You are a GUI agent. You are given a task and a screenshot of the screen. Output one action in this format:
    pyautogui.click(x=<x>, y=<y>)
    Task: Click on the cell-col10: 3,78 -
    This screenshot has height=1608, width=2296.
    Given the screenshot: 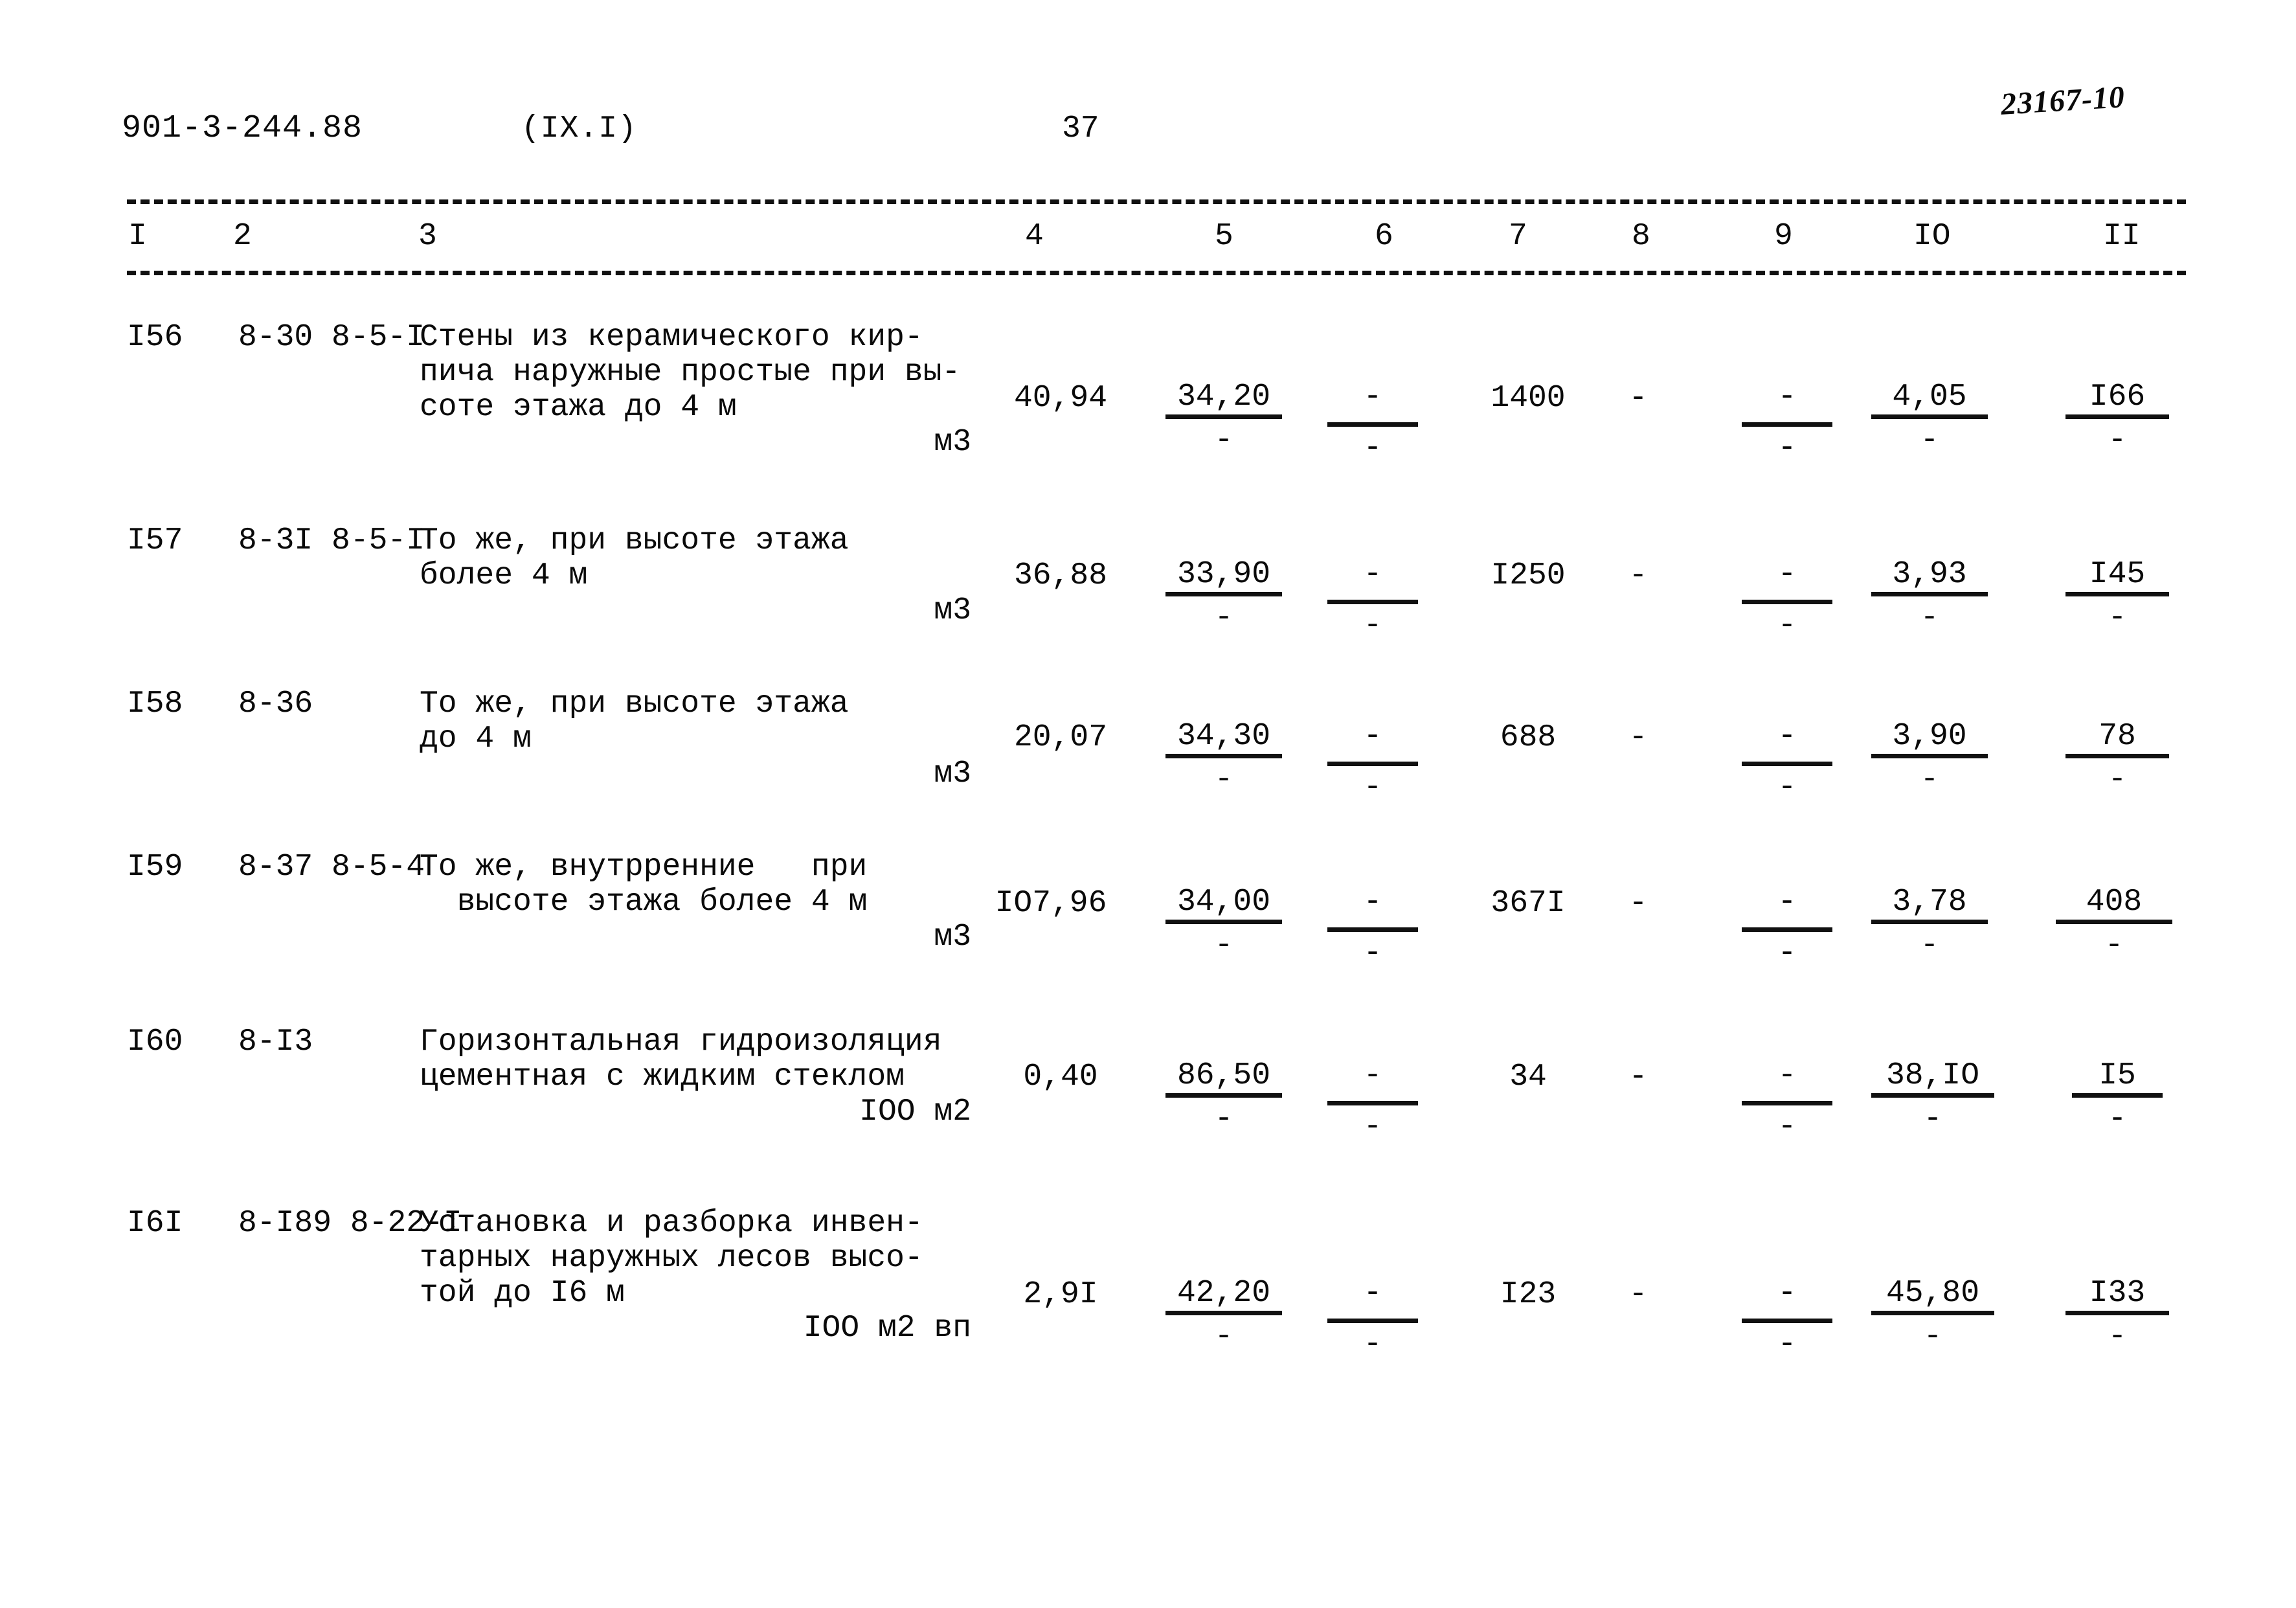 What is the action you would take?
    pyautogui.click(x=1929, y=924)
    